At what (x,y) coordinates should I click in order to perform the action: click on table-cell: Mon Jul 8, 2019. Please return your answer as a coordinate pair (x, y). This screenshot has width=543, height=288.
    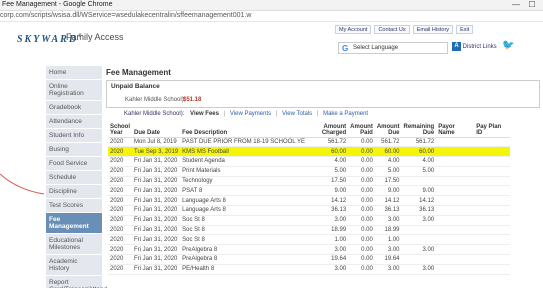
    Looking at the image, I should click on (156, 142).